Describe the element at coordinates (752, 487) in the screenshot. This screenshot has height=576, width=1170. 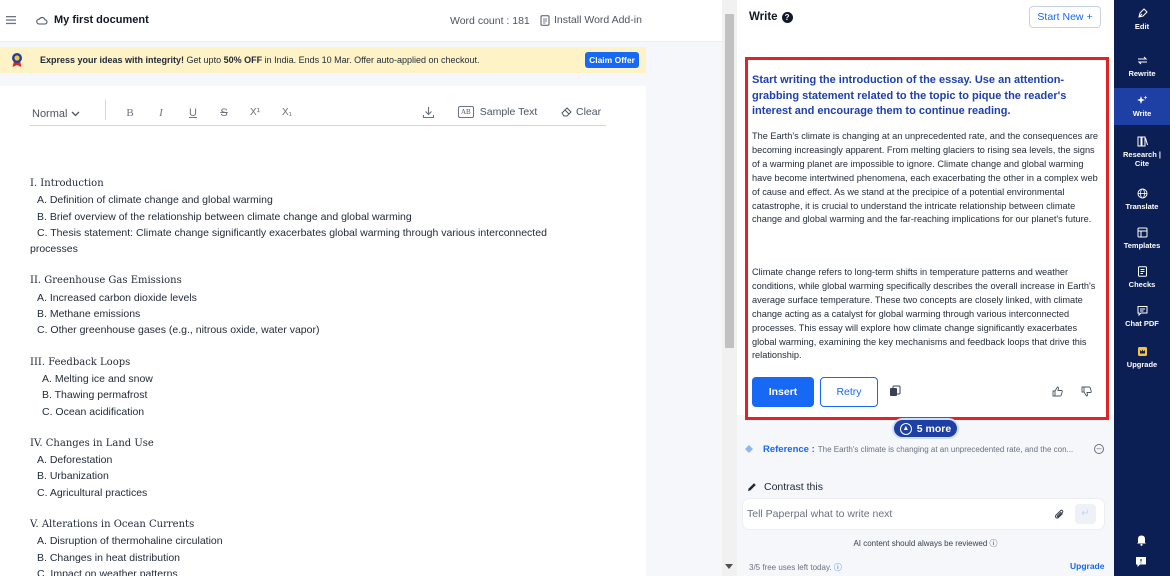
I see `pencil-icon` at that location.